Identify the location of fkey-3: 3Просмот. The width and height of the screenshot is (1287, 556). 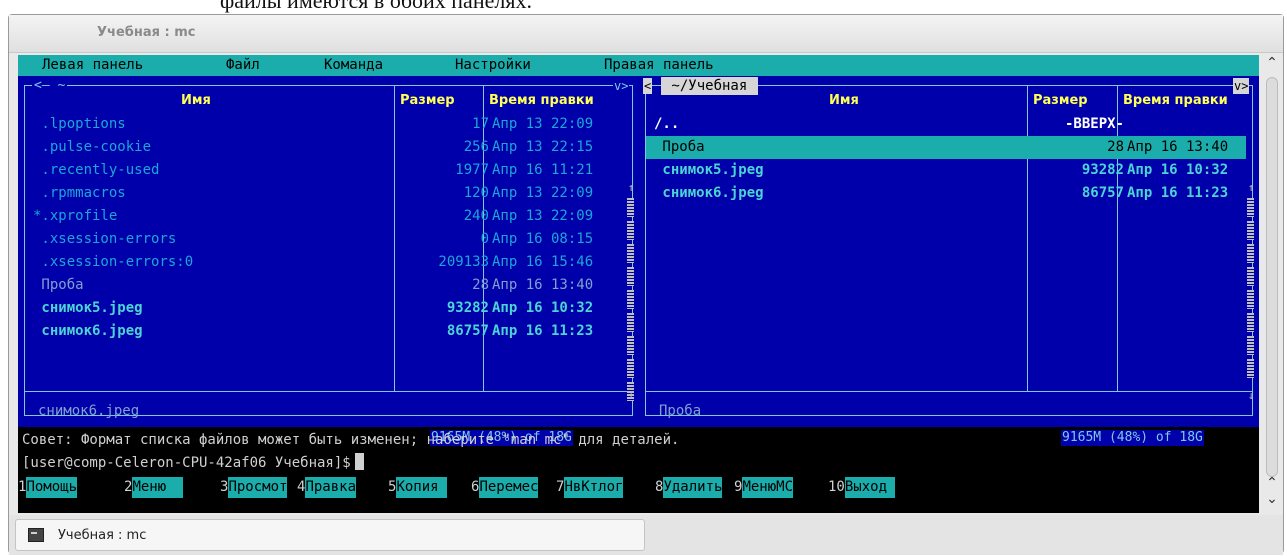
(254, 487).